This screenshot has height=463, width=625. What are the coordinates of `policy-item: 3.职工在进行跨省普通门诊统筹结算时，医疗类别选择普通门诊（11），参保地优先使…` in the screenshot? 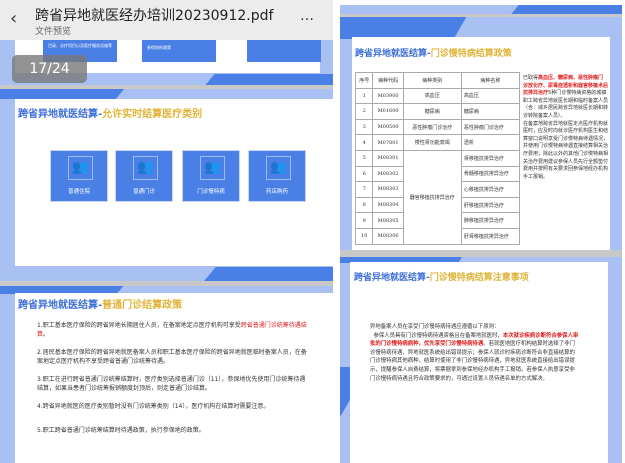 It's located at (171, 384).